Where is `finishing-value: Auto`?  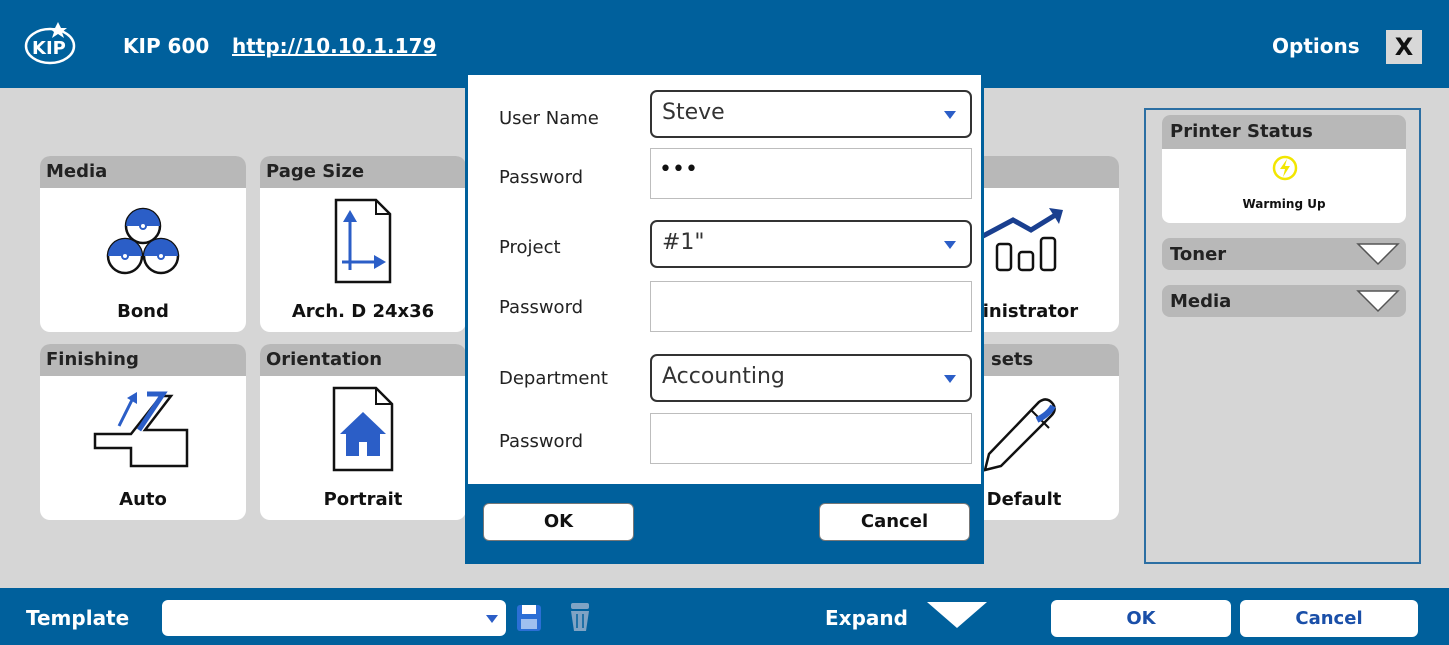 finishing-value: Auto is located at coordinates (143, 499).